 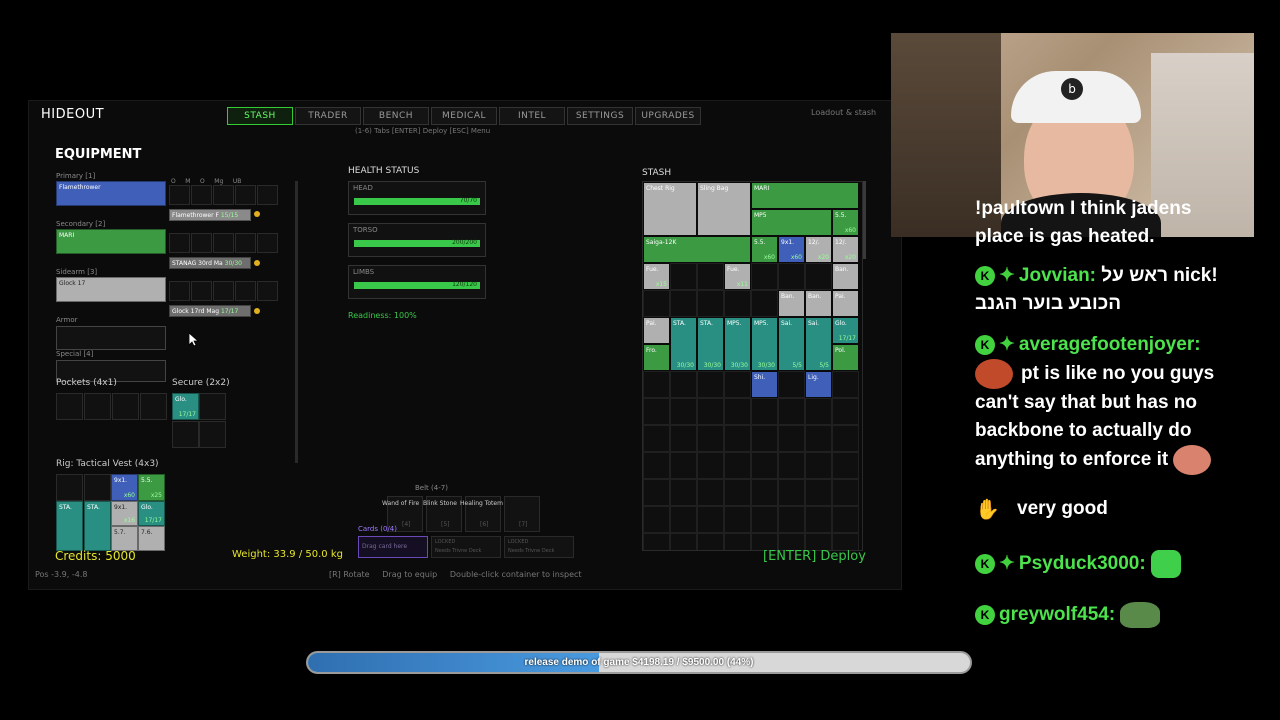 What do you see at coordinates (845, 357) in the screenshot?
I see `stash-item: Pol.` at bounding box center [845, 357].